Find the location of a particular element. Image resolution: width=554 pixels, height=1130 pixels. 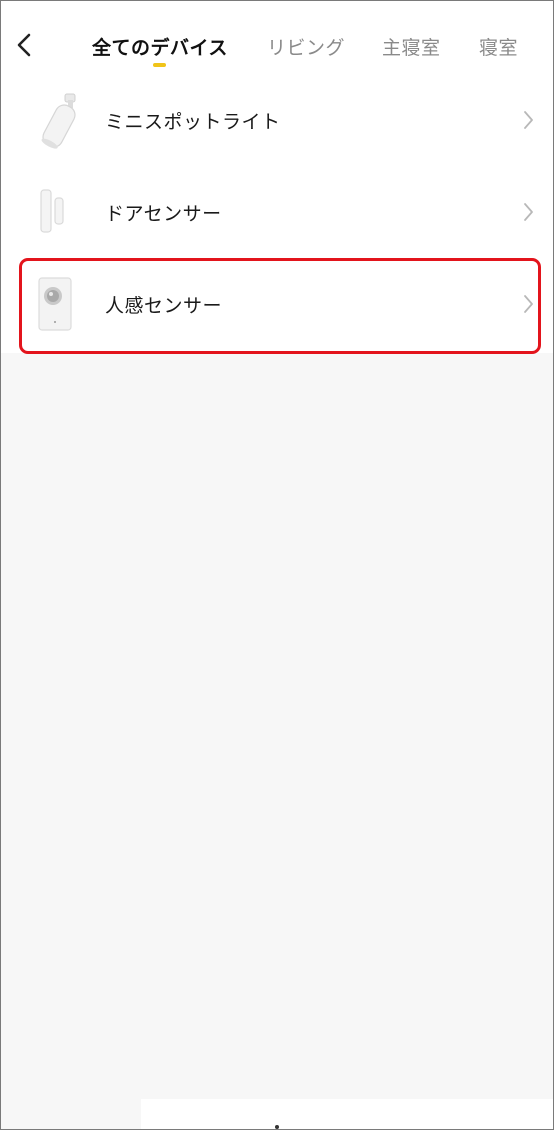

device-name: ドアセンサー is located at coordinates (163, 214).